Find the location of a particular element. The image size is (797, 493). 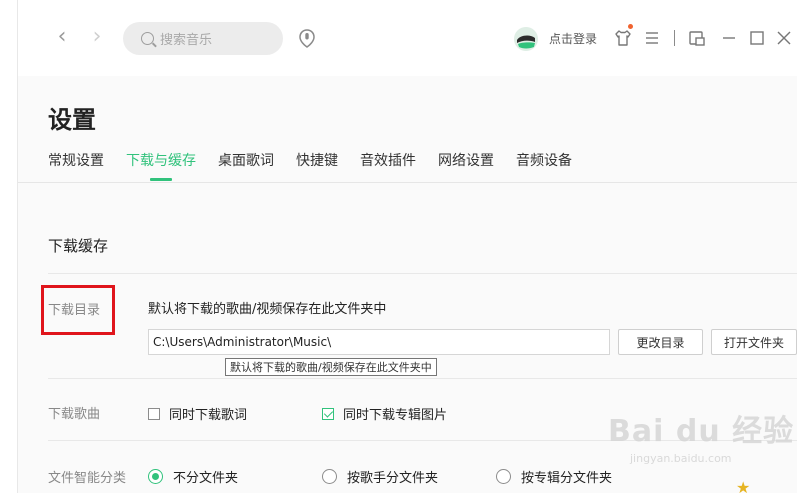

checkbox-box is located at coordinates (154, 413).